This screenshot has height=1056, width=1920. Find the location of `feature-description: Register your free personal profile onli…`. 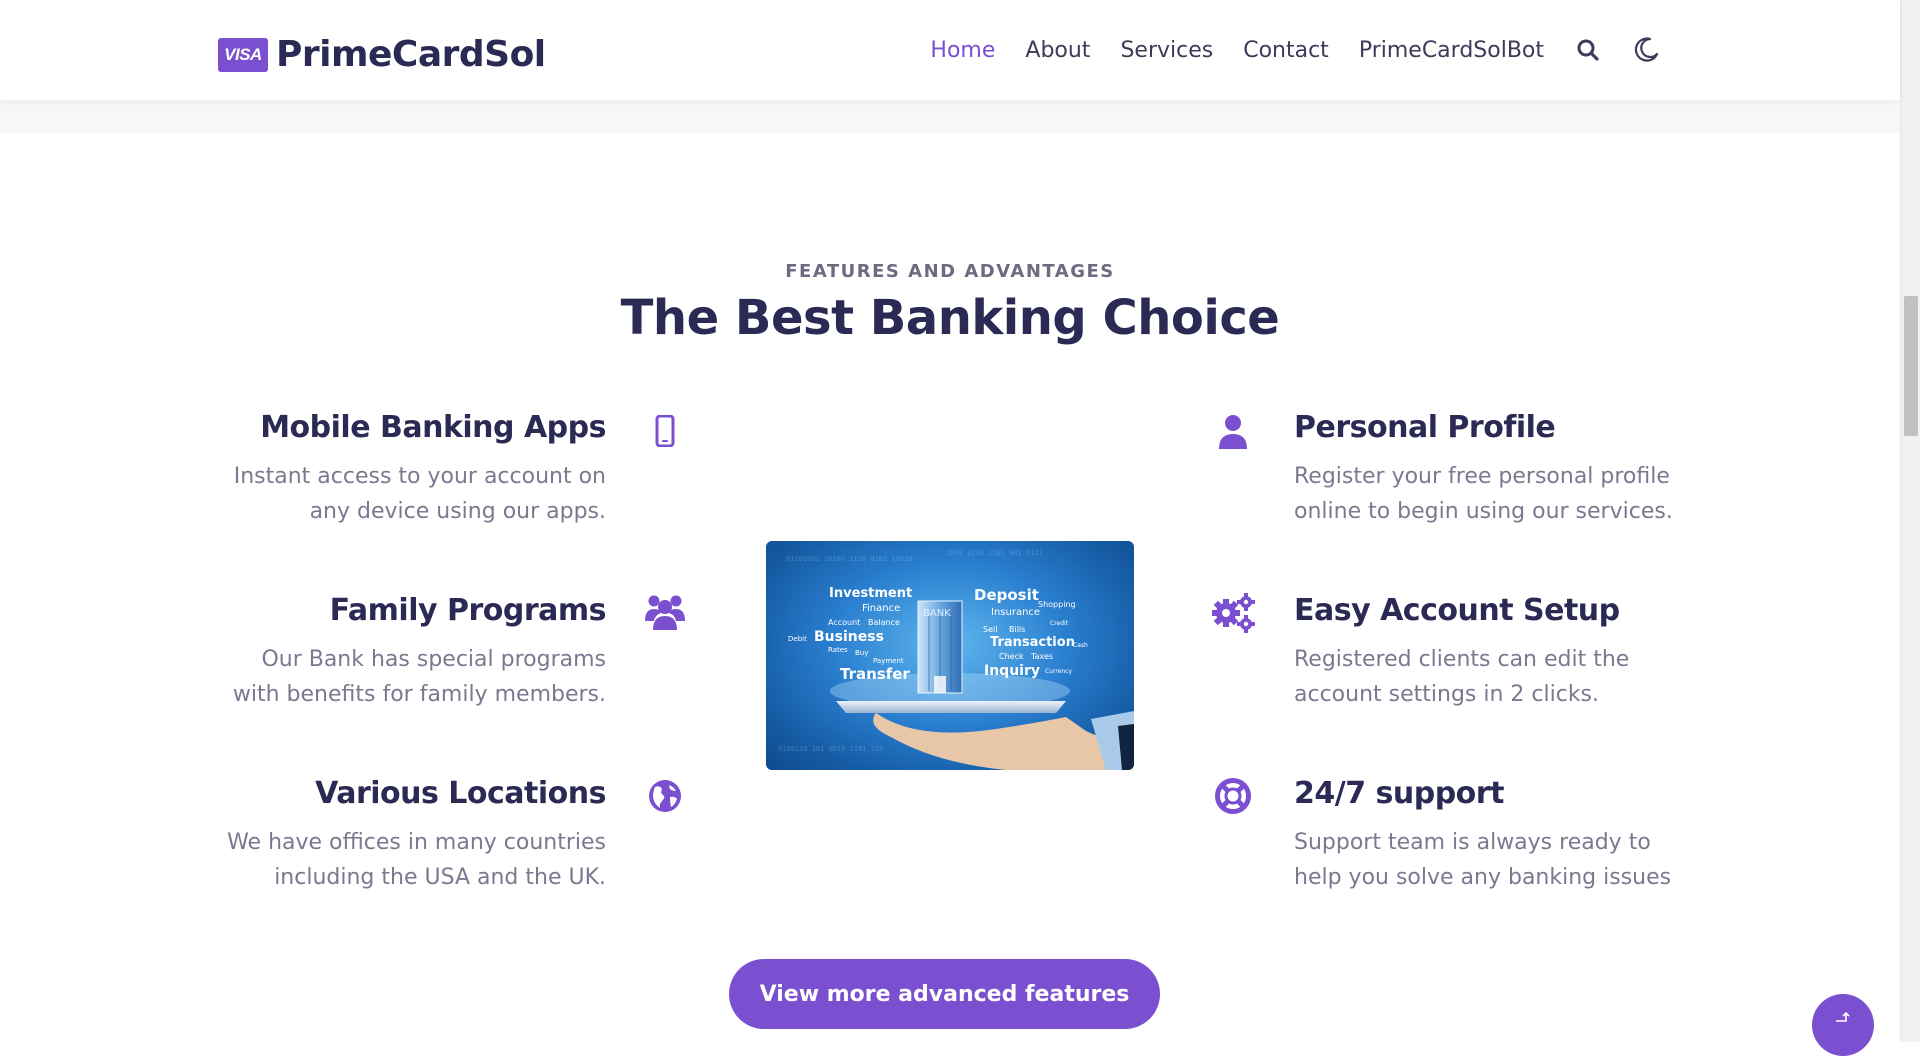

feature-description: Register your free personal profile onli… is located at coordinates (1483, 494).